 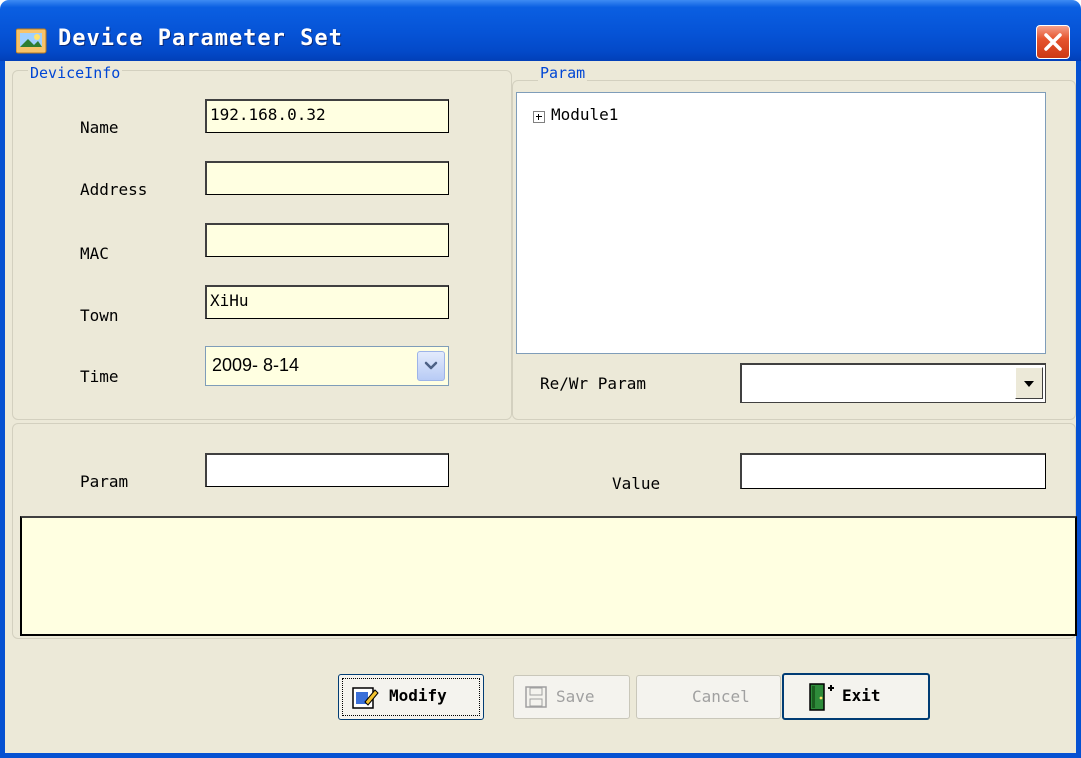 I want to click on rewr-param-combo, so click(x=893, y=383).